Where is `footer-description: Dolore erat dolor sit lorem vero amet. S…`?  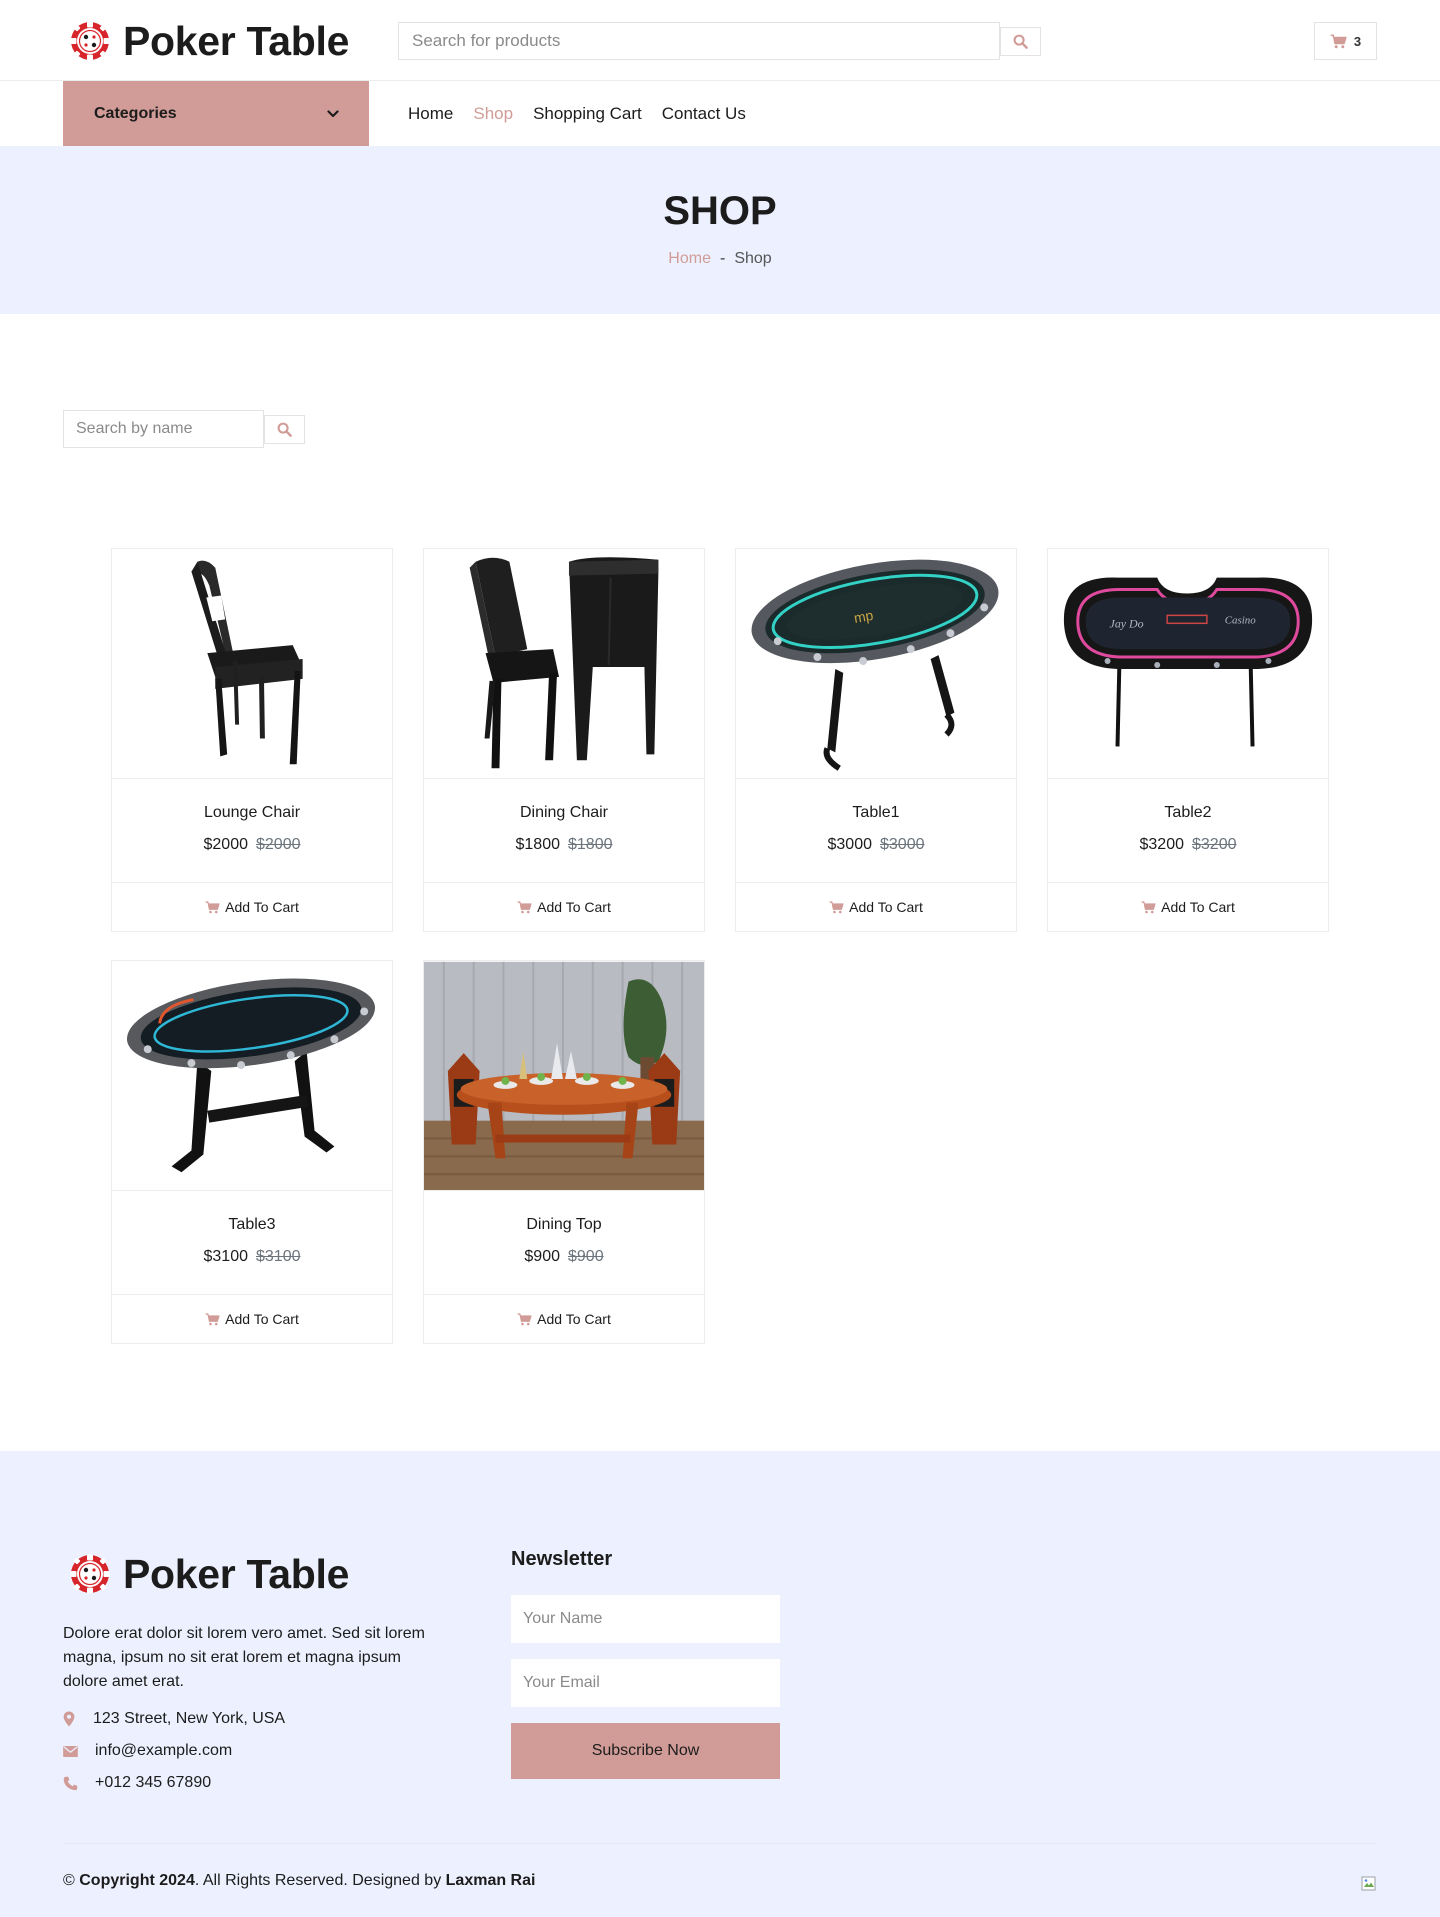
footer-description: Dolore erat dolor sit lorem vero amet. S… is located at coordinates (244, 1657).